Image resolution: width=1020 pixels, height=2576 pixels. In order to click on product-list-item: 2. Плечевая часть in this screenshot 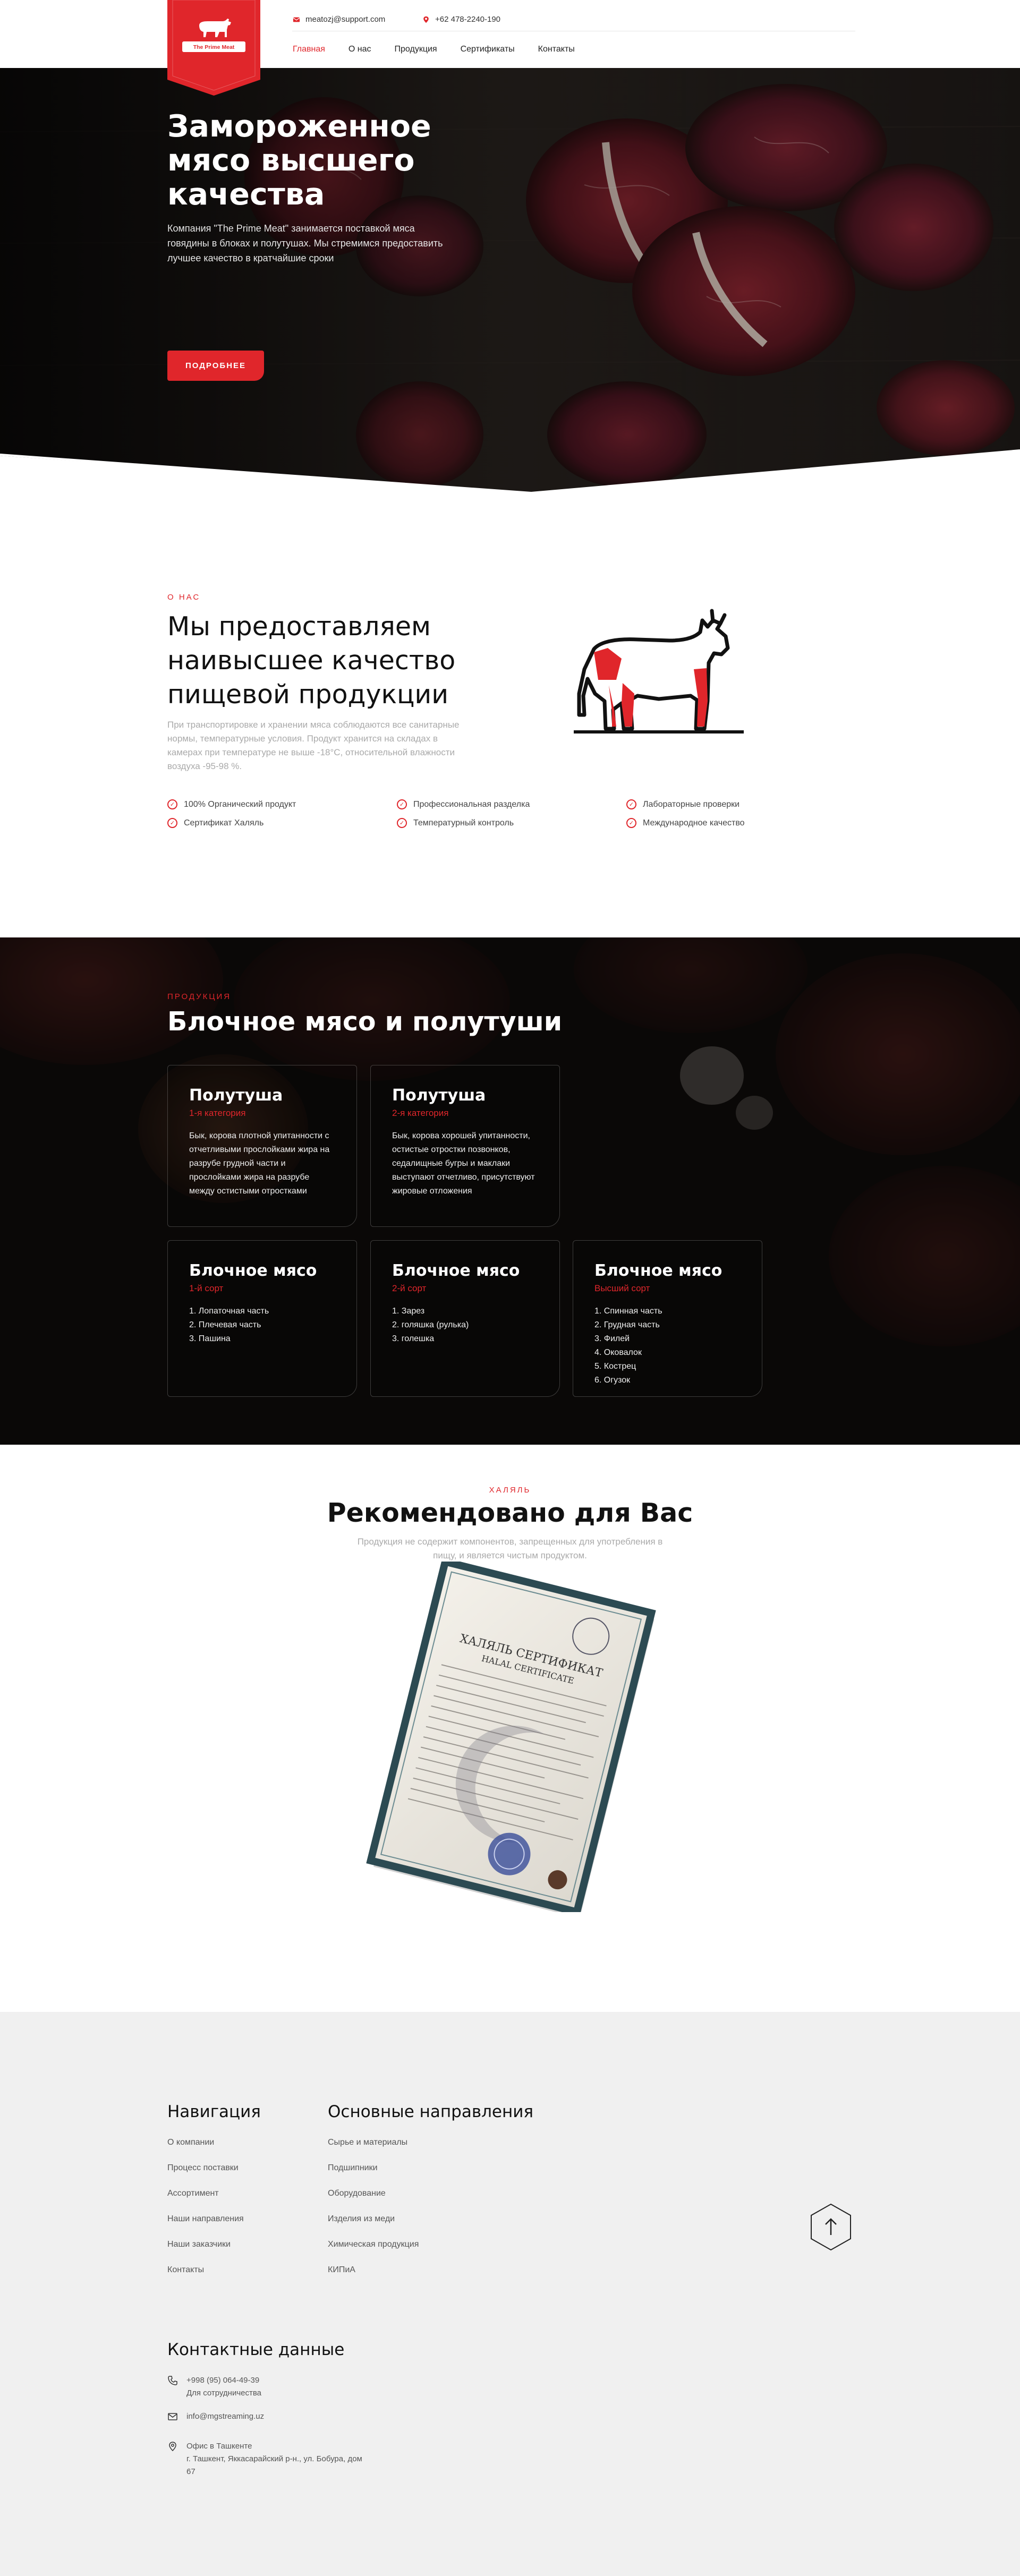, I will do `click(225, 1325)`.